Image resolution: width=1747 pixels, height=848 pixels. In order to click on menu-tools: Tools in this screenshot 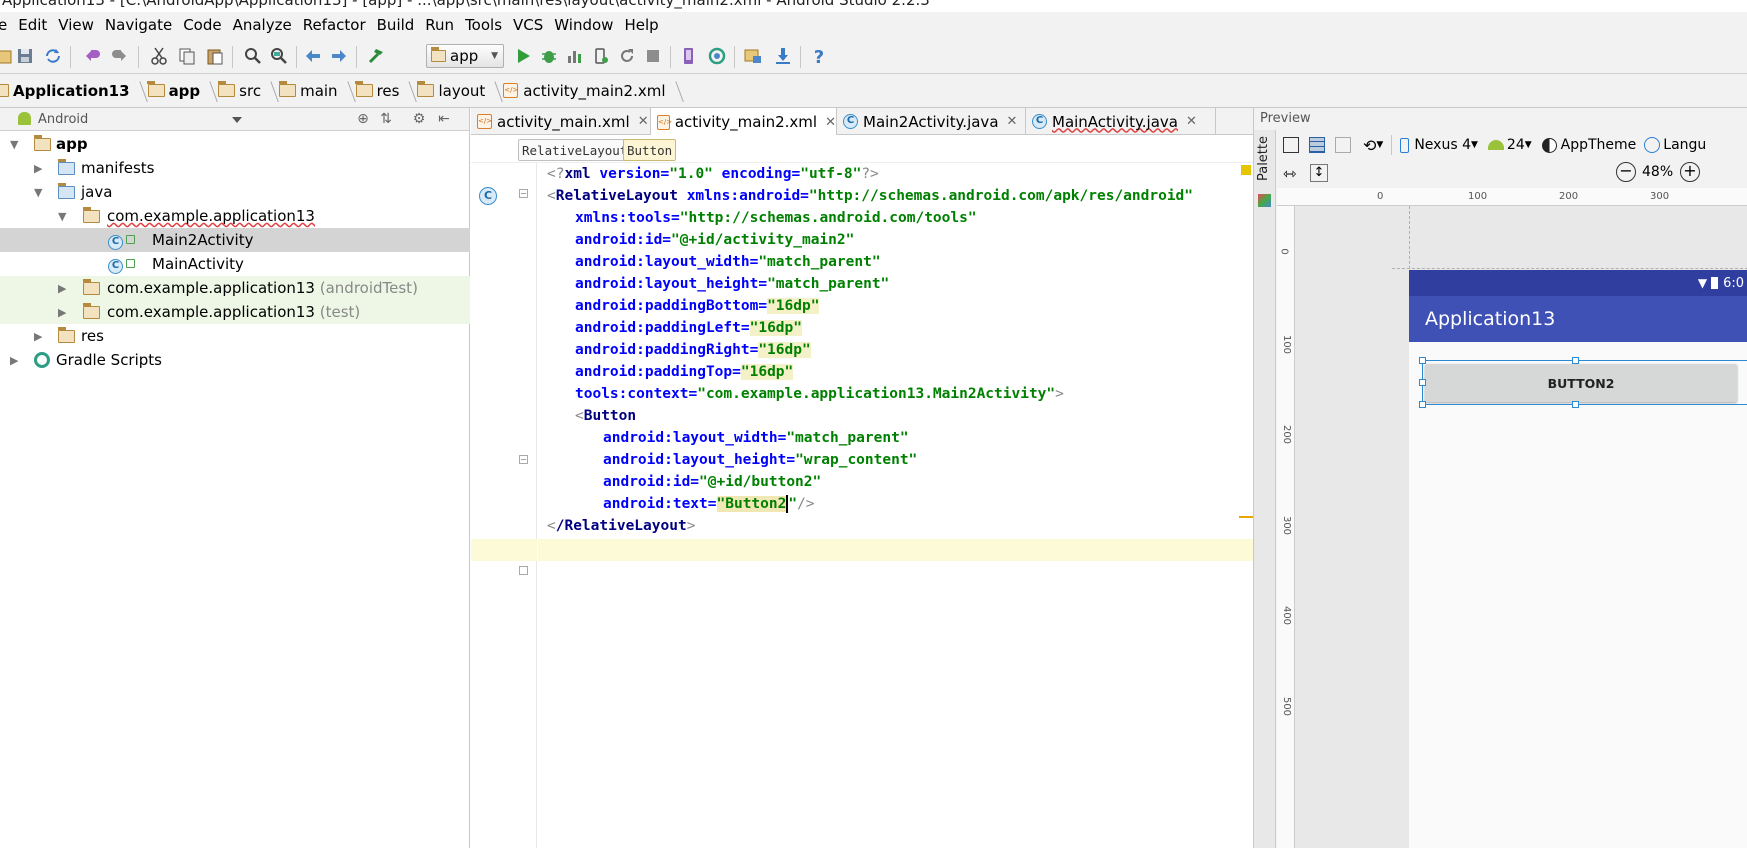, I will do `click(486, 25)`.